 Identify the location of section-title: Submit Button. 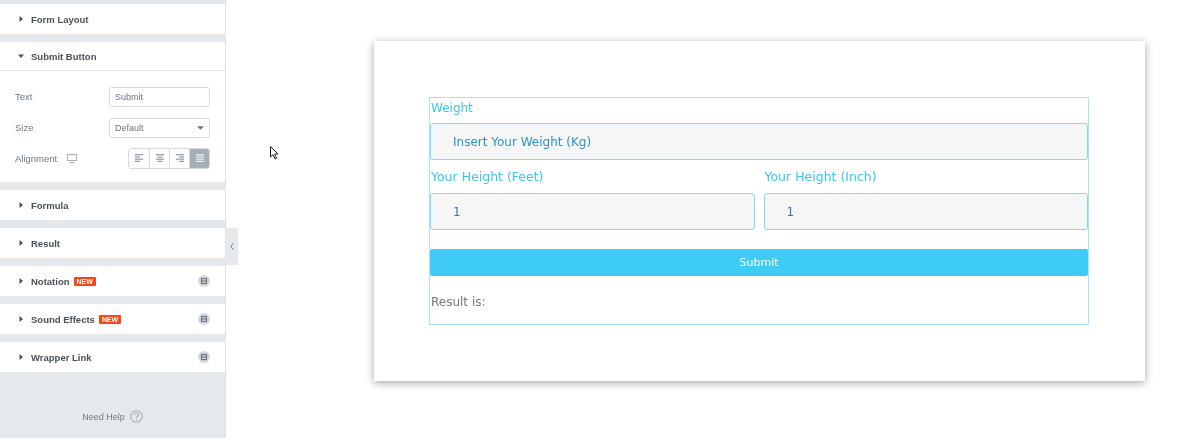
(64, 56).